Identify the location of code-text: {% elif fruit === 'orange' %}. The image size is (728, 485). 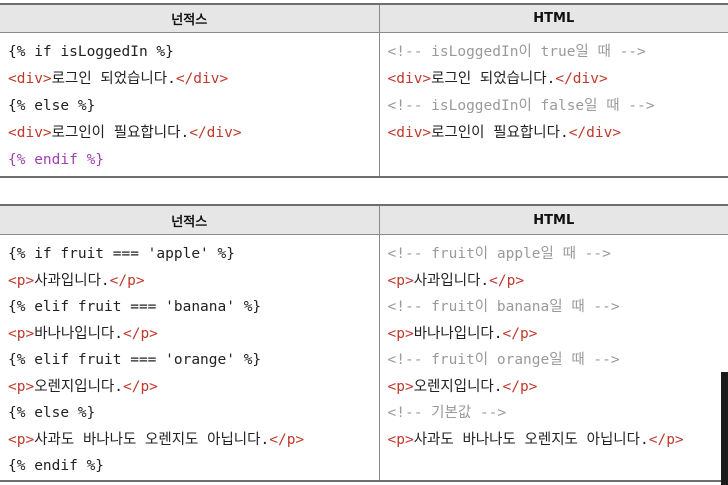
(135, 360).